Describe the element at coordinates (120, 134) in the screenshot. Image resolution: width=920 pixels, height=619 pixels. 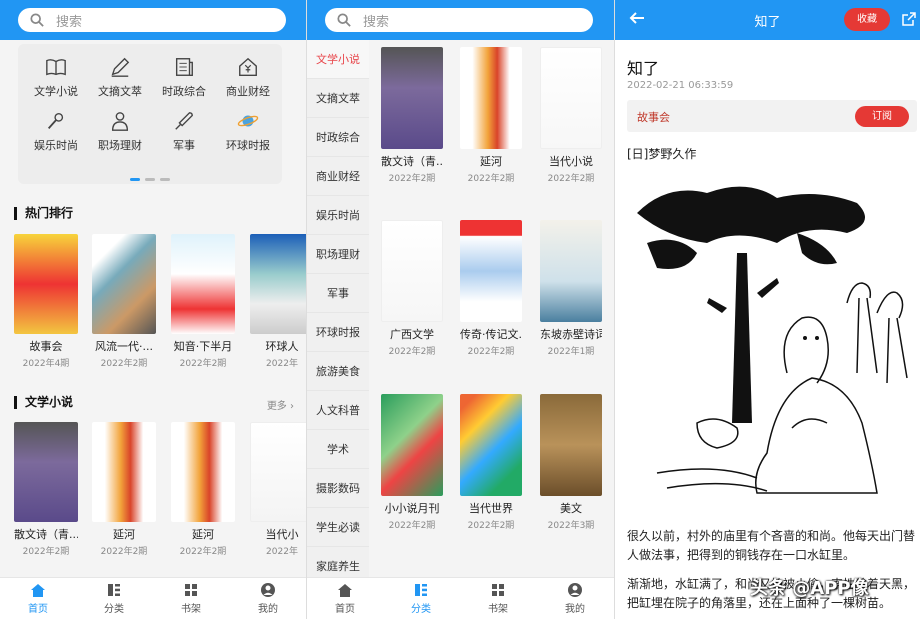
I see `category-career: 职场理财` at that location.